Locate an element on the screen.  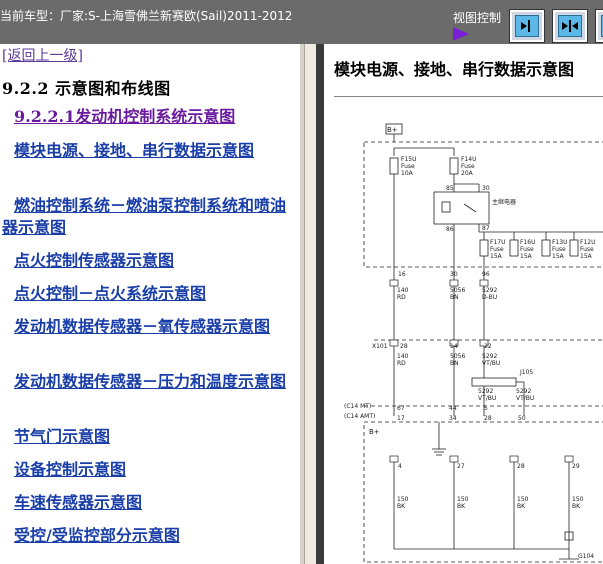
wire5-number: 5056 is located at coordinates (457, 356).